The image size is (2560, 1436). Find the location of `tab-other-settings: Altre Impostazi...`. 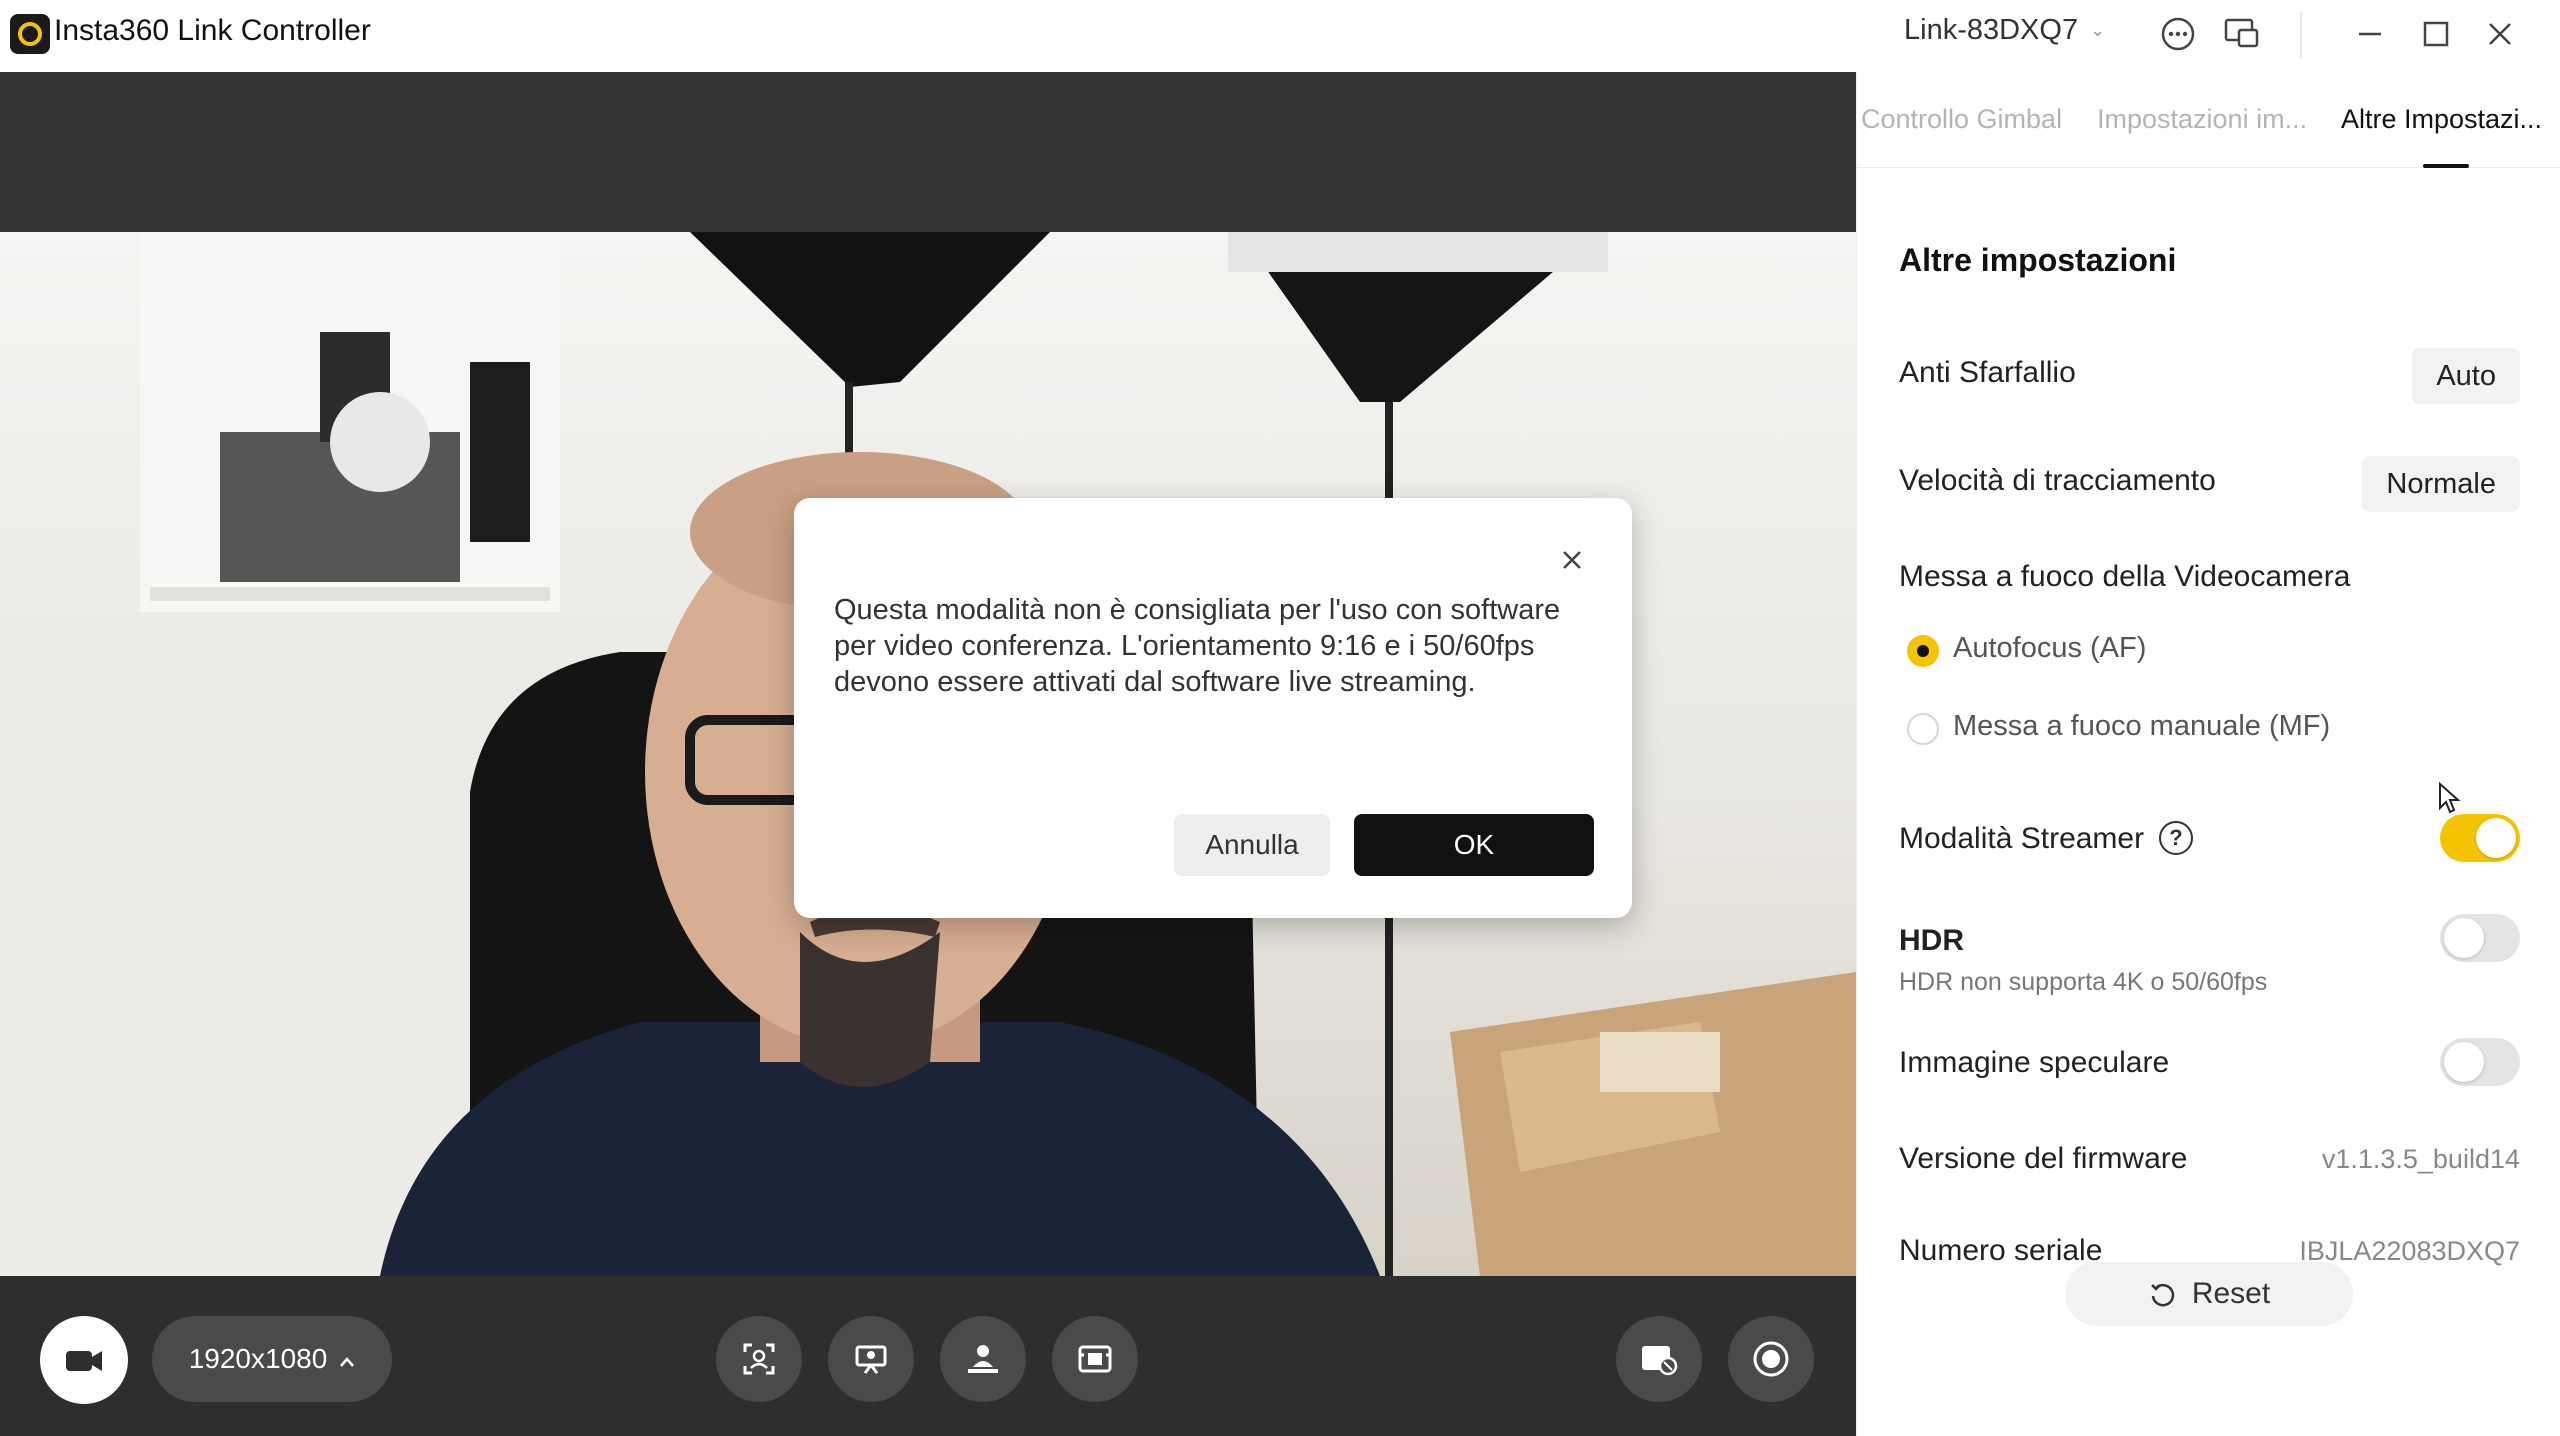

tab-other-settings: Altre Impostazi... is located at coordinates (2441, 119).